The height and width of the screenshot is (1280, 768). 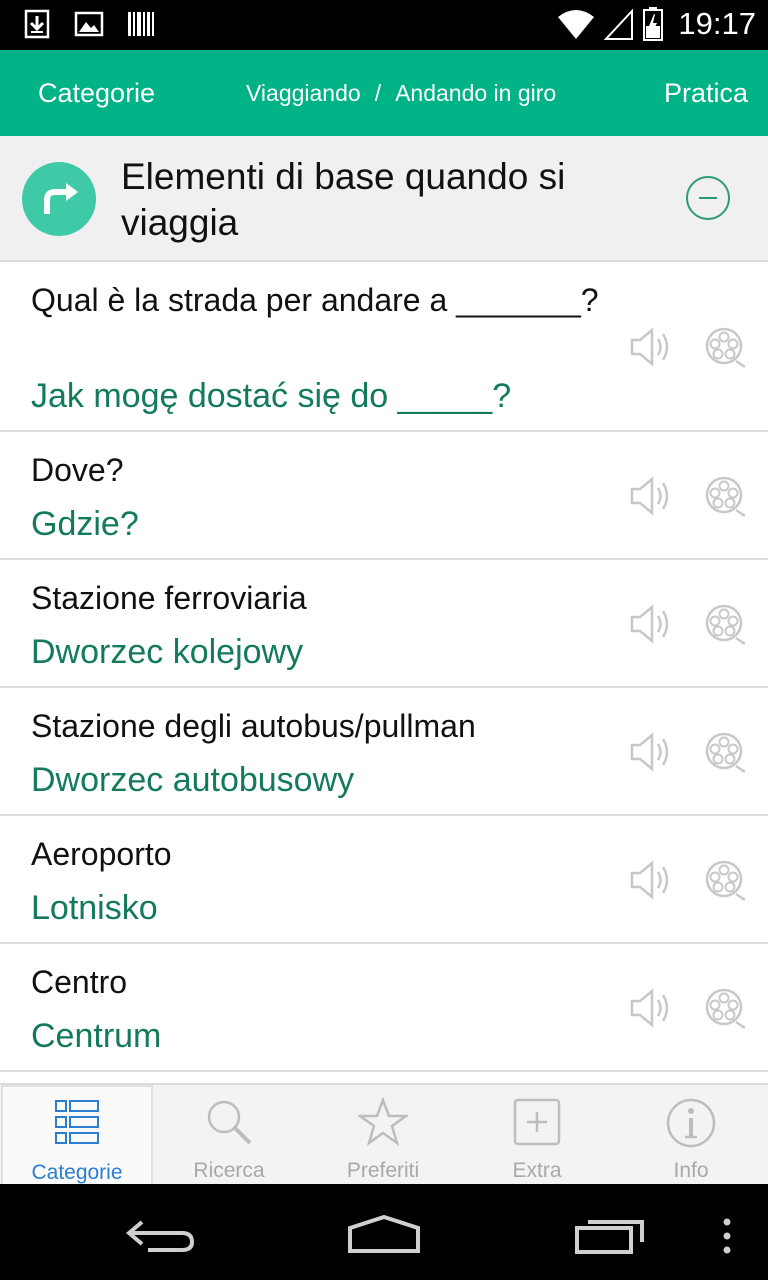 I want to click on plus-box-icon, so click(x=537, y=1122).